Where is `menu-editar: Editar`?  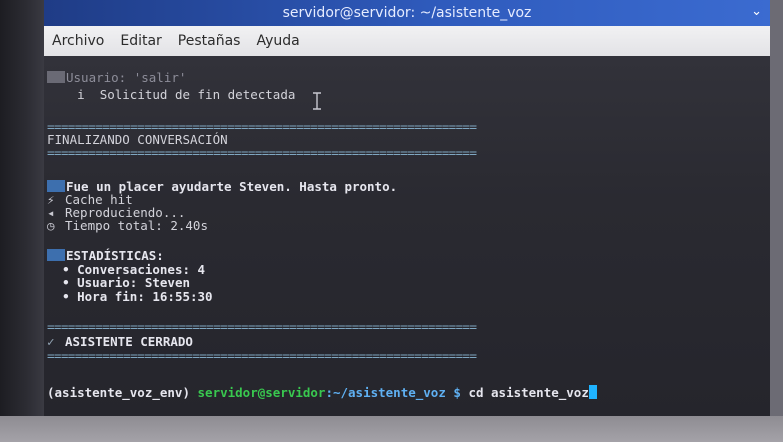
menu-editar: Editar is located at coordinates (140, 41).